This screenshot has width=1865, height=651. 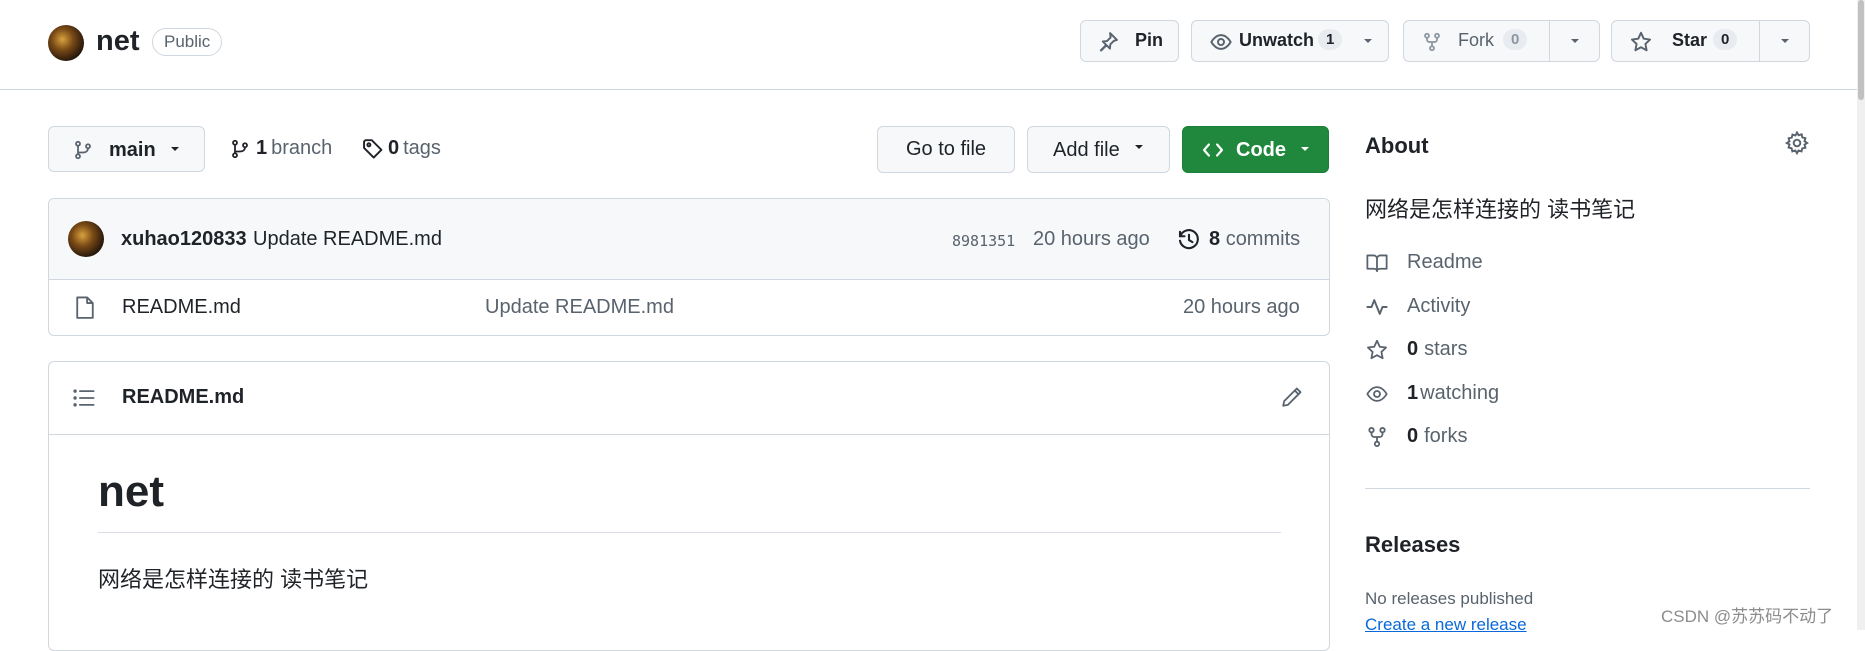 I want to click on unwatch-button: Unwatch 1, so click(x=1290, y=41).